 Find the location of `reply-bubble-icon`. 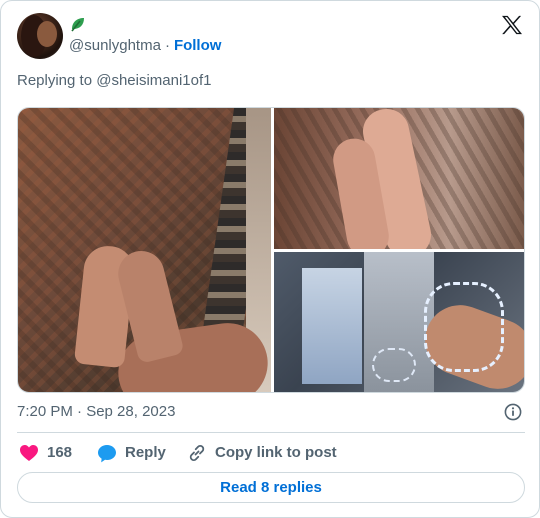

reply-bubble-icon is located at coordinates (107, 453).